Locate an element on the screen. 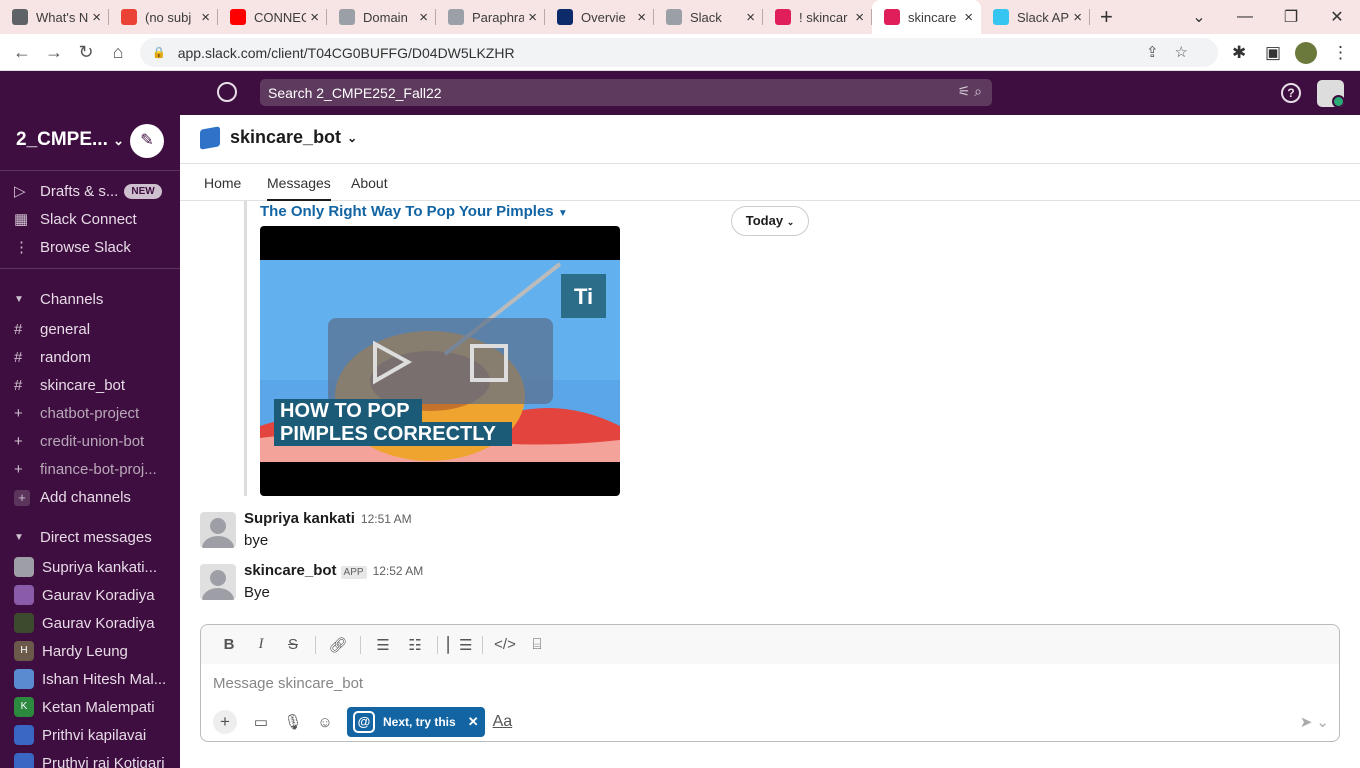 The image size is (1360, 768). emoji-icon: ☺ is located at coordinates (325, 722).